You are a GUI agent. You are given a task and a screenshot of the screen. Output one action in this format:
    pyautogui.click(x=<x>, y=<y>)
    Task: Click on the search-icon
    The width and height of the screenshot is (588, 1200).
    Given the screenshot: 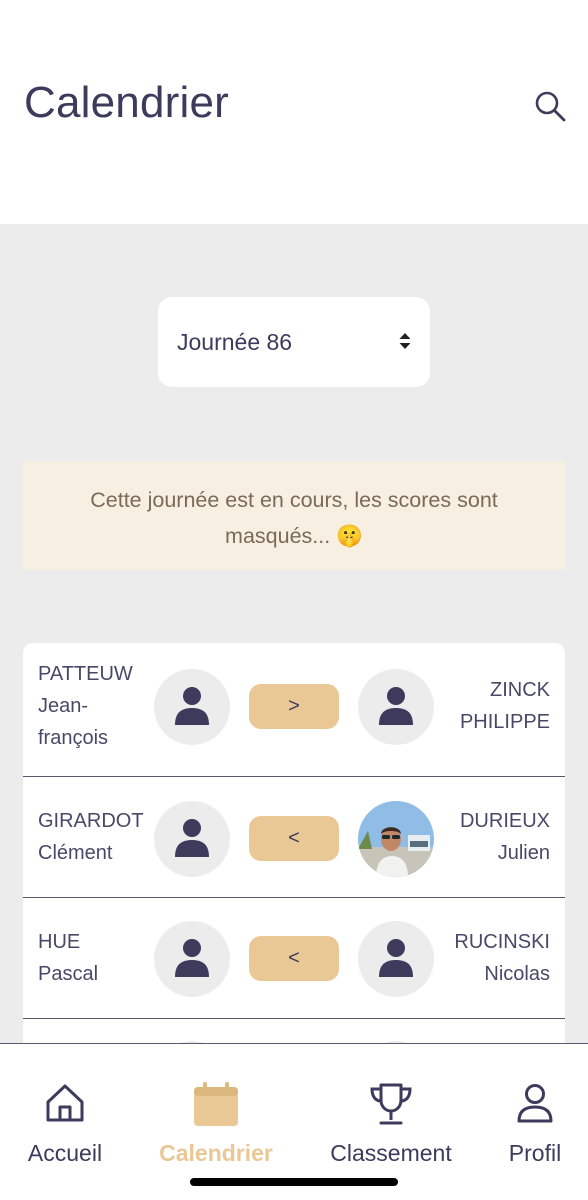 What is the action you would take?
    pyautogui.click(x=550, y=106)
    